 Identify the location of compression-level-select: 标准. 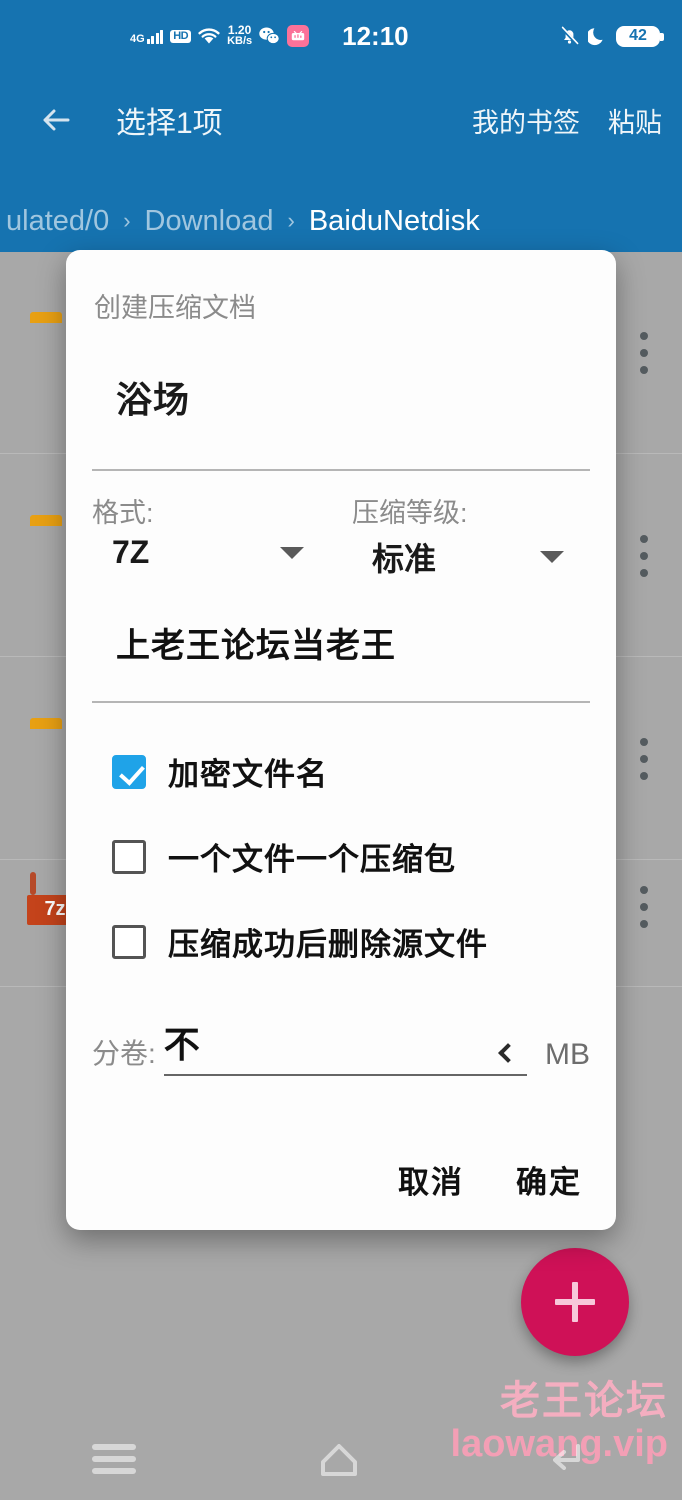
(471, 557).